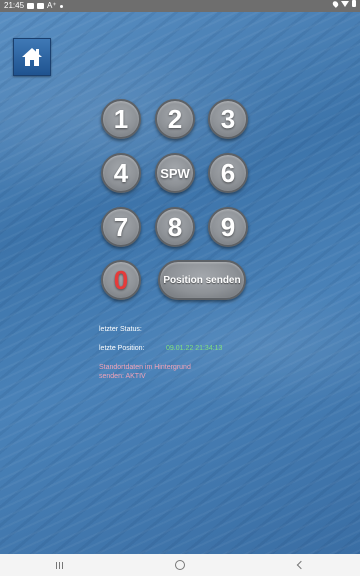  I want to click on key-spw: SPW, so click(175, 173).